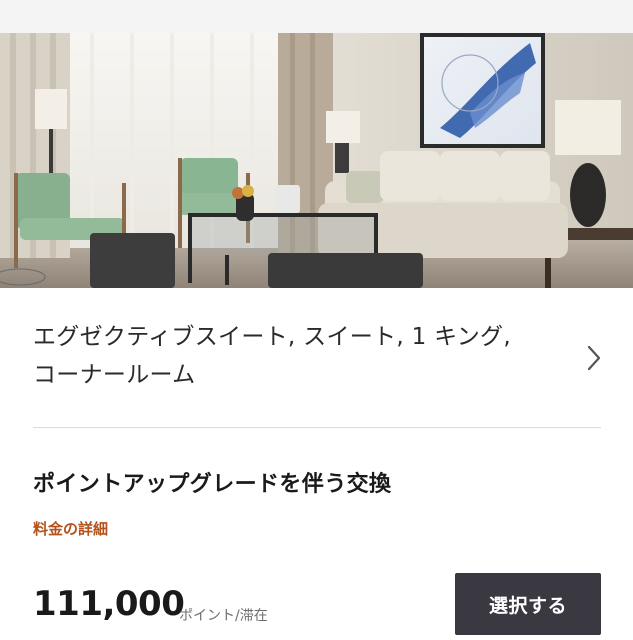 The width and height of the screenshot is (633, 640). What do you see at coordinates (317, 427) in the screenshot?
I see `section-divider` at bounding box center [317, 427].